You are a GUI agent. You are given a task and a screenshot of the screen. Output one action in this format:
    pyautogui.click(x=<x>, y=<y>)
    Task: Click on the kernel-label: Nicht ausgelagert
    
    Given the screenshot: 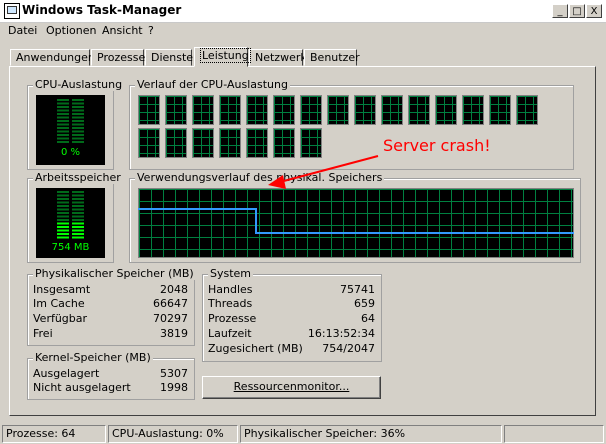 What is the action you would take?
    pyautogui.click(x=82, y=387)
    